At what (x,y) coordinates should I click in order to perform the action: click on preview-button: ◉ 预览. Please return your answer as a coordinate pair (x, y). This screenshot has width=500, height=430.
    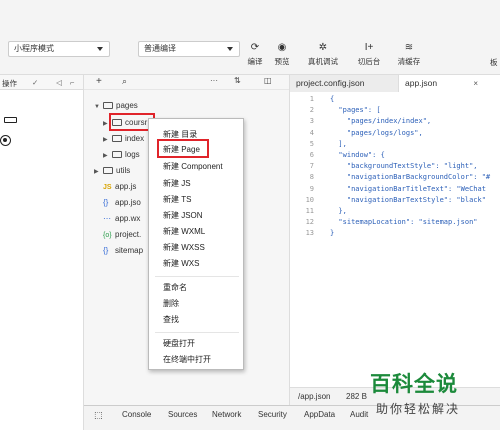
    Looking at the image, I should click on (282, 54).